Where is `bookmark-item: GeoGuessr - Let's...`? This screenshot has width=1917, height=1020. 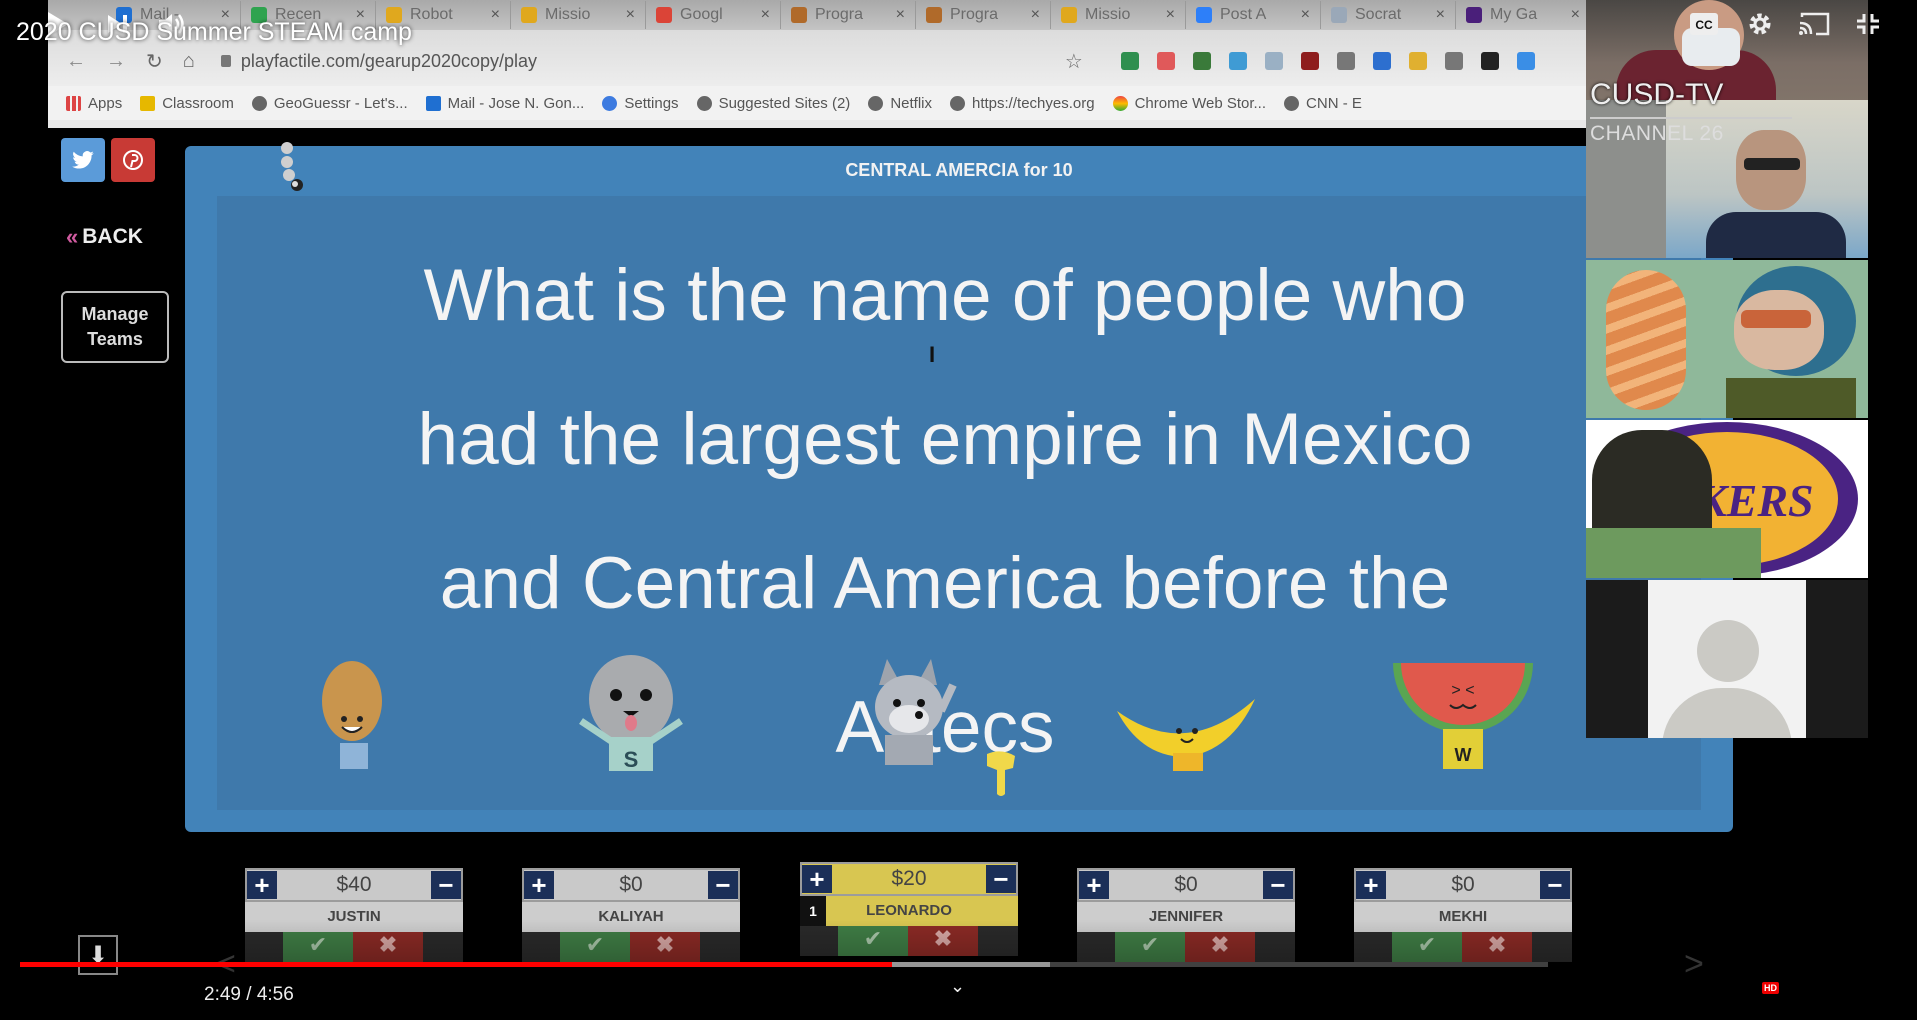 bookmark-item: GeoGuessr - Let's... is located at coordinates (329, 103).